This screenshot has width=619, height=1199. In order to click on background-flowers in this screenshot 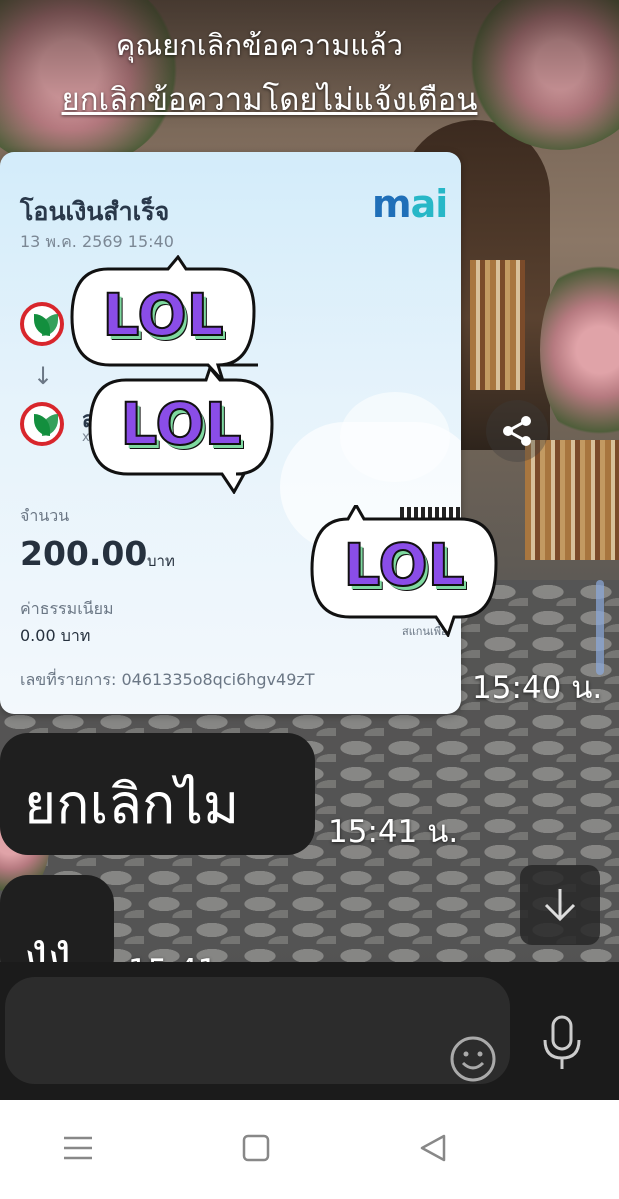, I will do `click(579, 350)`.